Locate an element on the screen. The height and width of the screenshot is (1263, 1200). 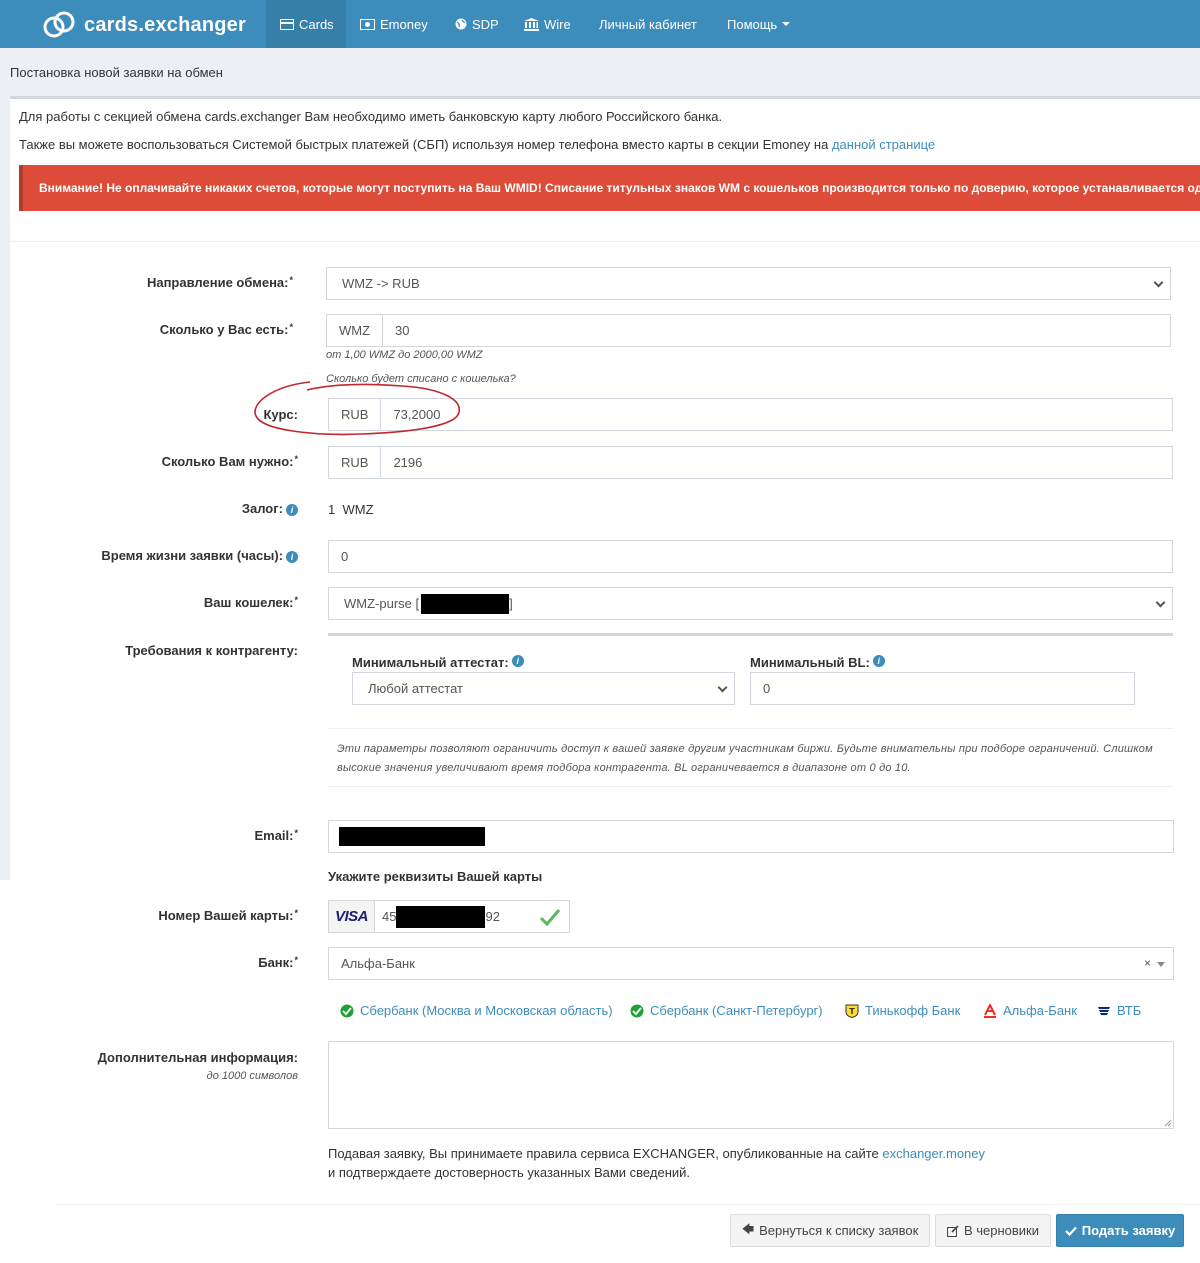
submit-button: Подать заявку is located at coordinates (1120, 1230).